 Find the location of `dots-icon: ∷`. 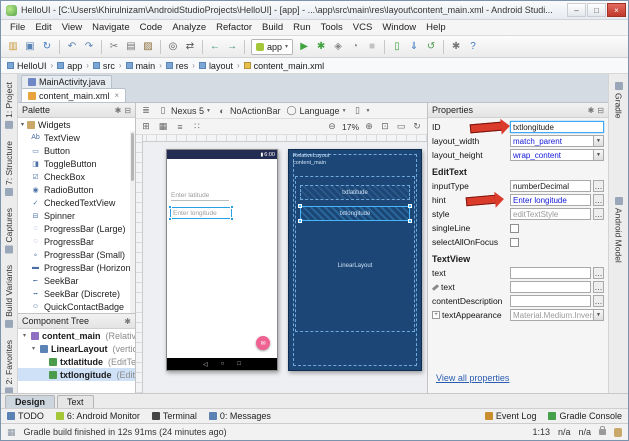

dots-icon: ∷ is located at coordinates (197, 126).